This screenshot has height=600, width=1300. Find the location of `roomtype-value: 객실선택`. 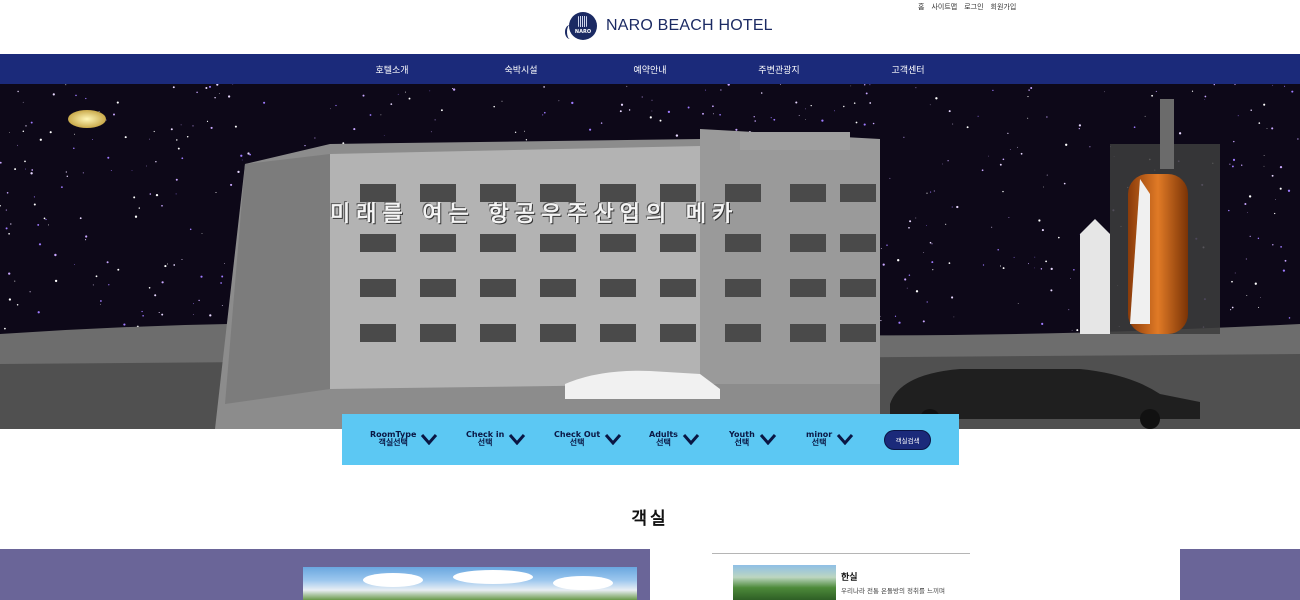

roomtype-value: 객실선택 is located at coordinates (393, 442).